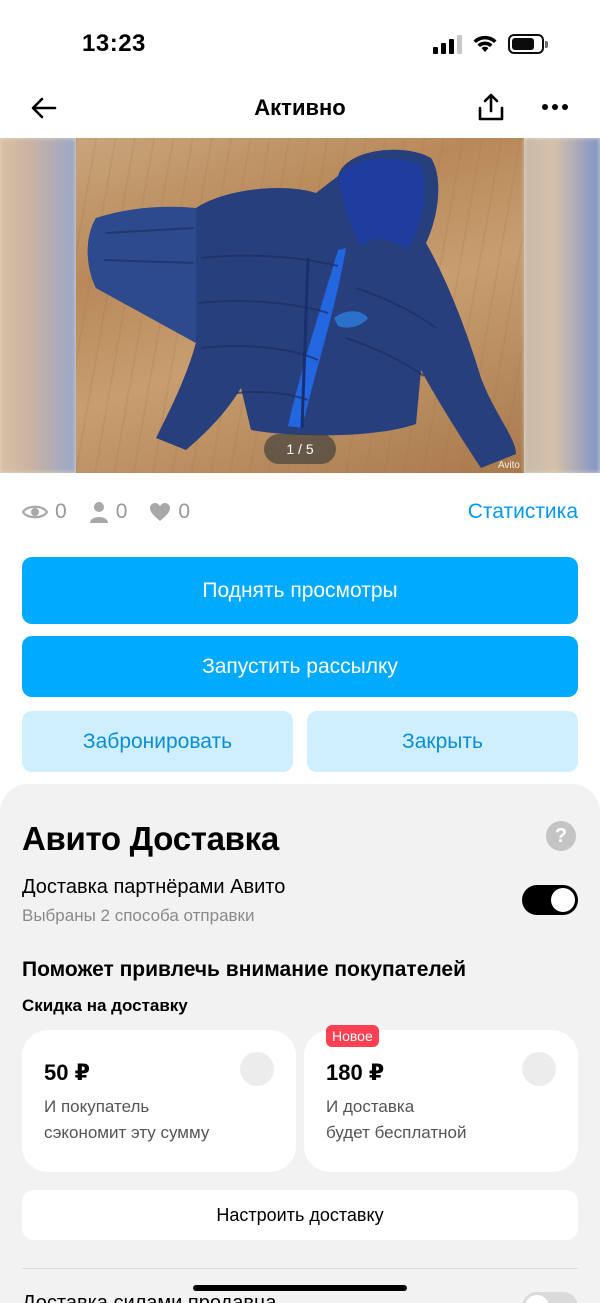  Describe the element at coordinates (114, 43) in the screenshot. I see `status-time: 13:23` at that location.